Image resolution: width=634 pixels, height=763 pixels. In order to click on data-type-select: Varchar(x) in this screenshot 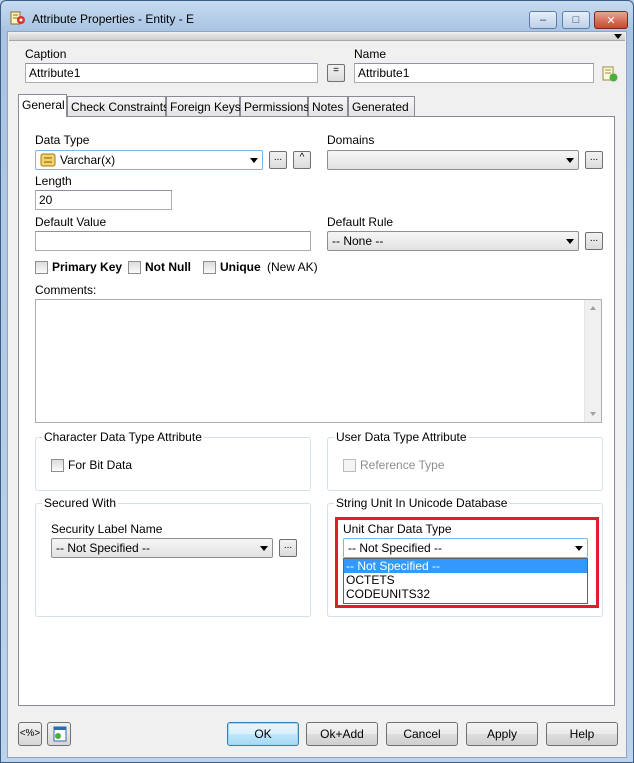, I will do `click(149, 160)`.